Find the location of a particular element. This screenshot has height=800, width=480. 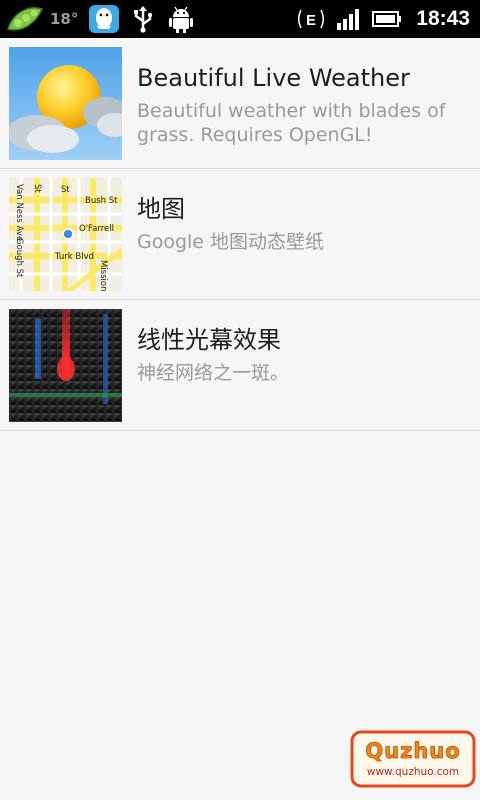

item-title: 线性光幕效果 is located at coordinates (209, 340).